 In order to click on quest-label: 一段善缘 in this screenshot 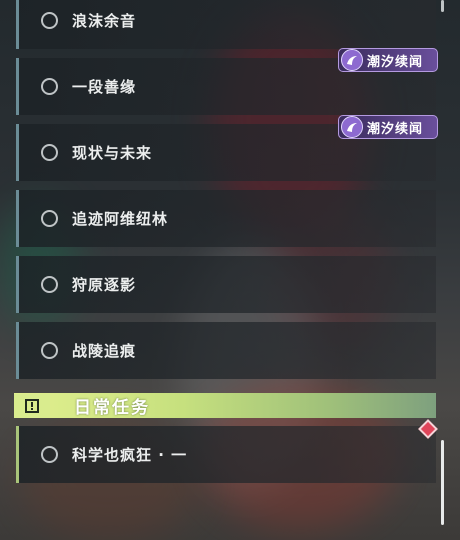, I will do `click(104, 87)`.